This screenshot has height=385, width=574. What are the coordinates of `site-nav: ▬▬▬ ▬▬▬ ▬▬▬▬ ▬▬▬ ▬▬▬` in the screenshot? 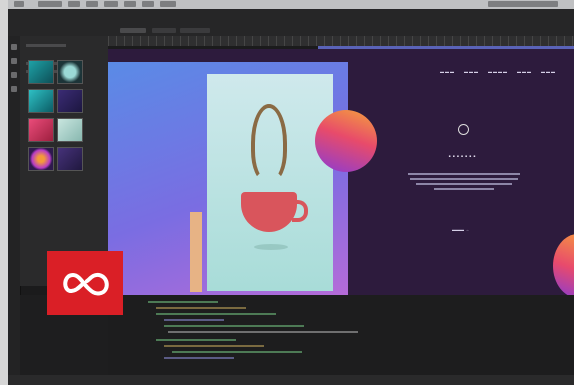 It's located at (498, 71).